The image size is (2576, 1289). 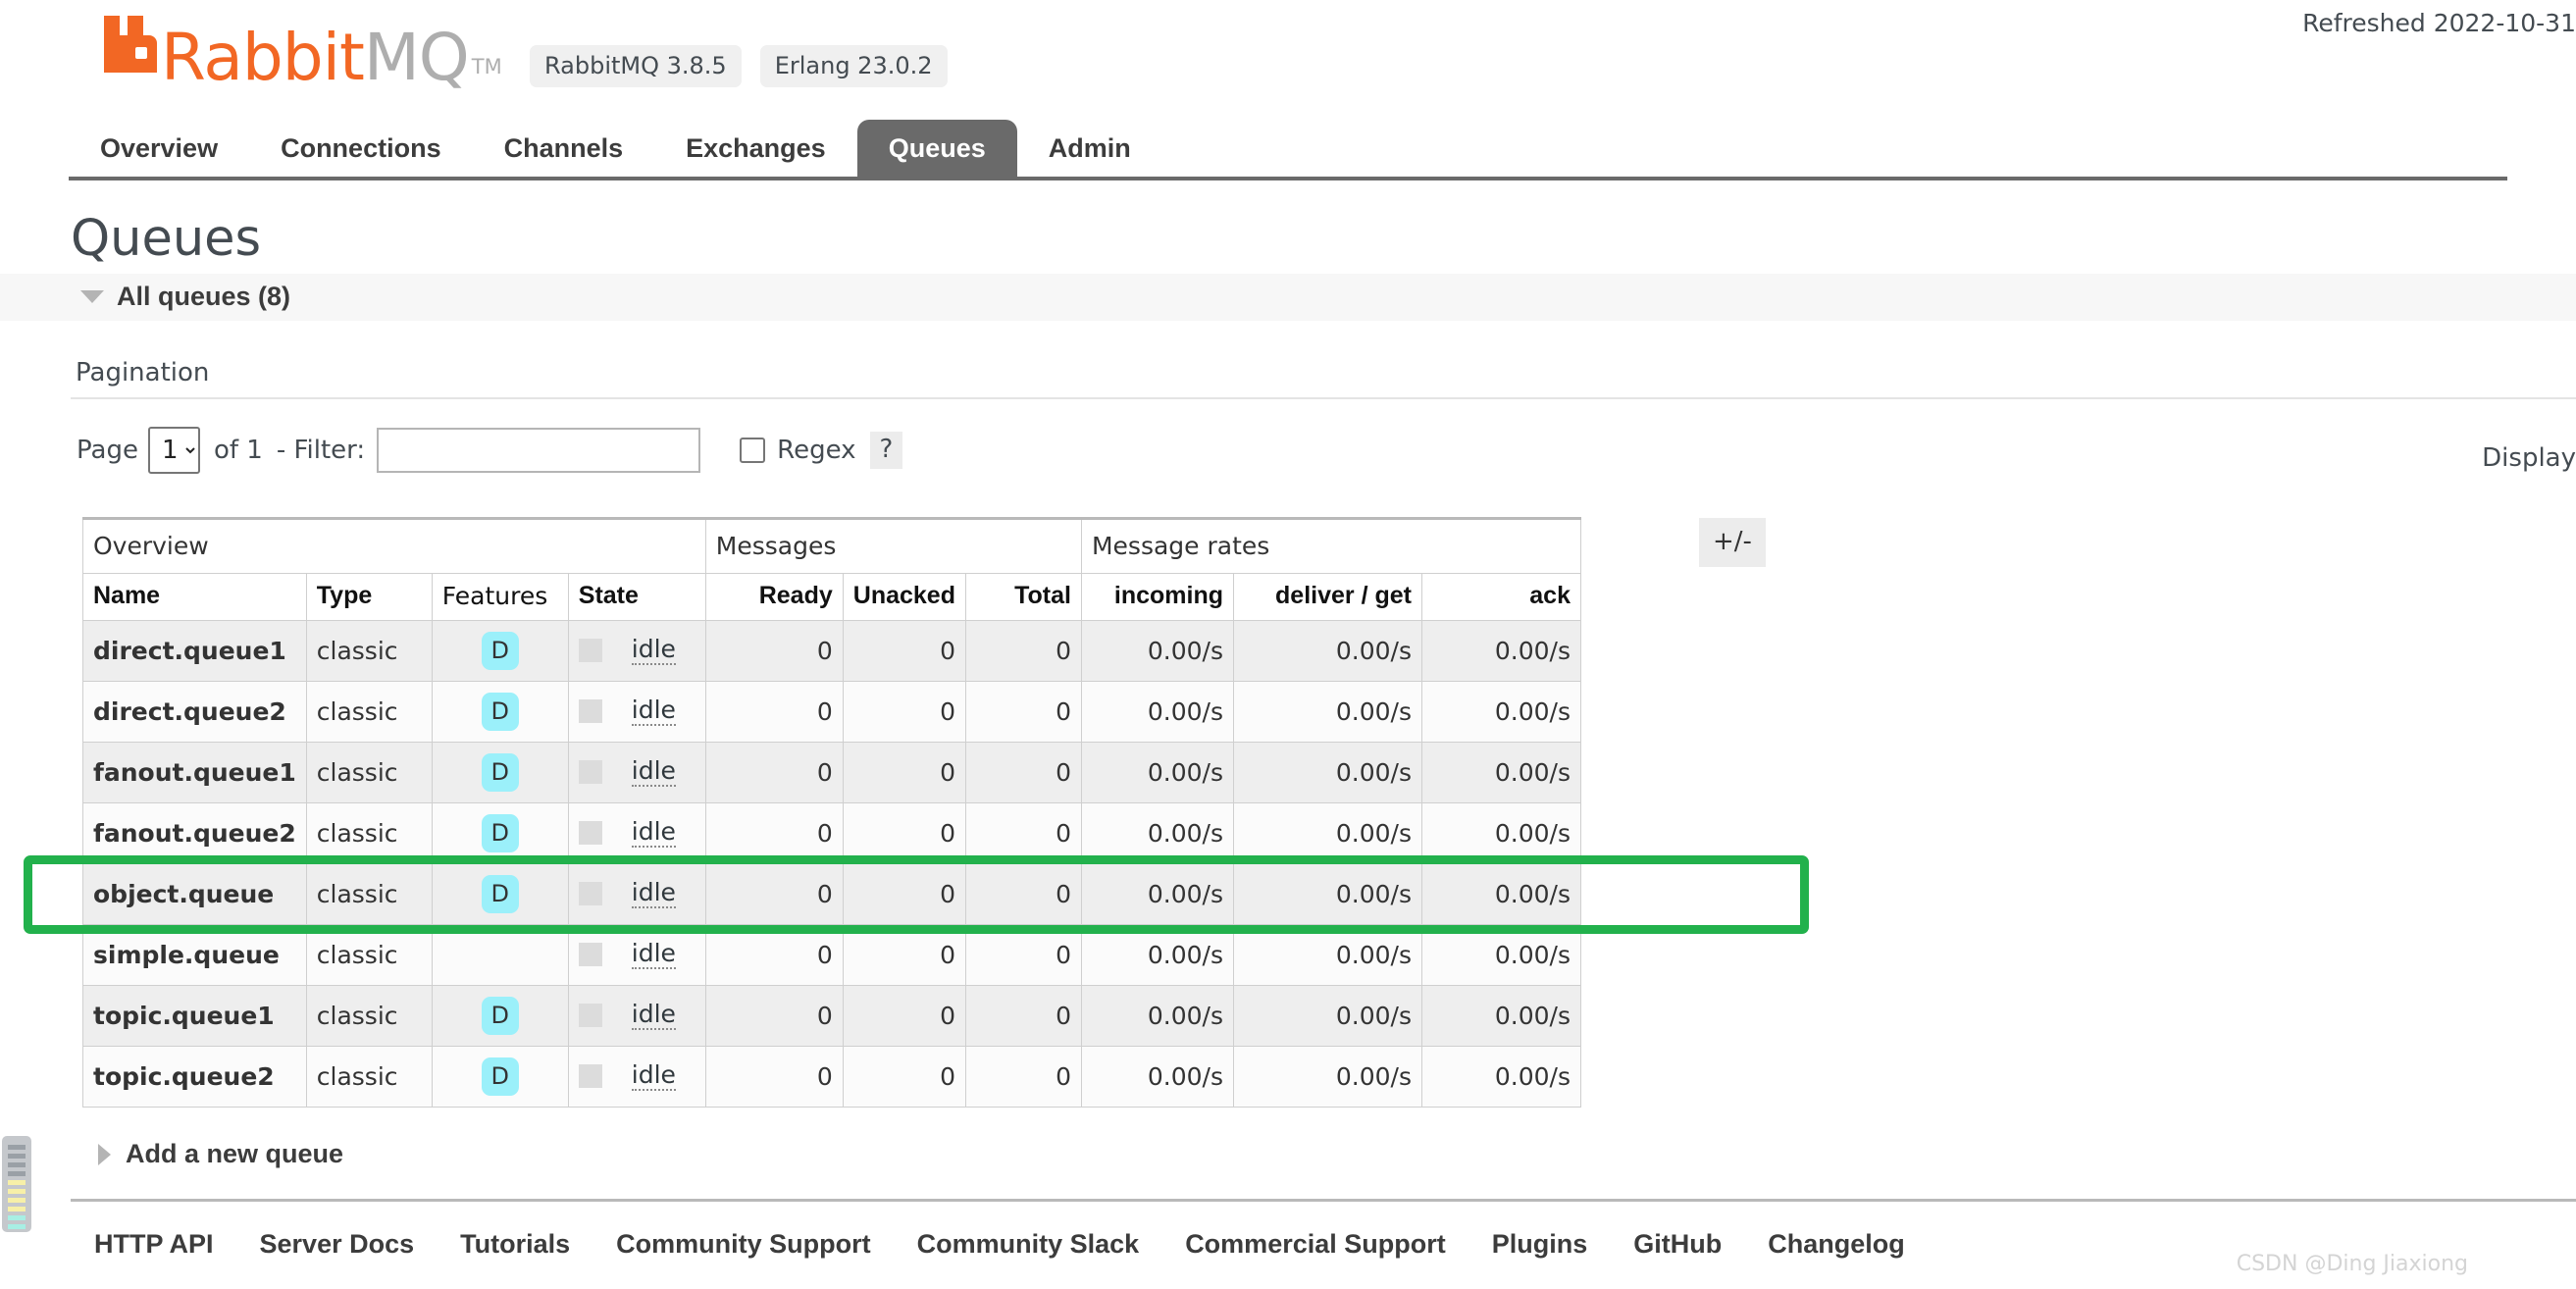 What do you see at coordinates (539, 450) in the screenshot?
I see `filter-input` at bounding box center [539, 450].